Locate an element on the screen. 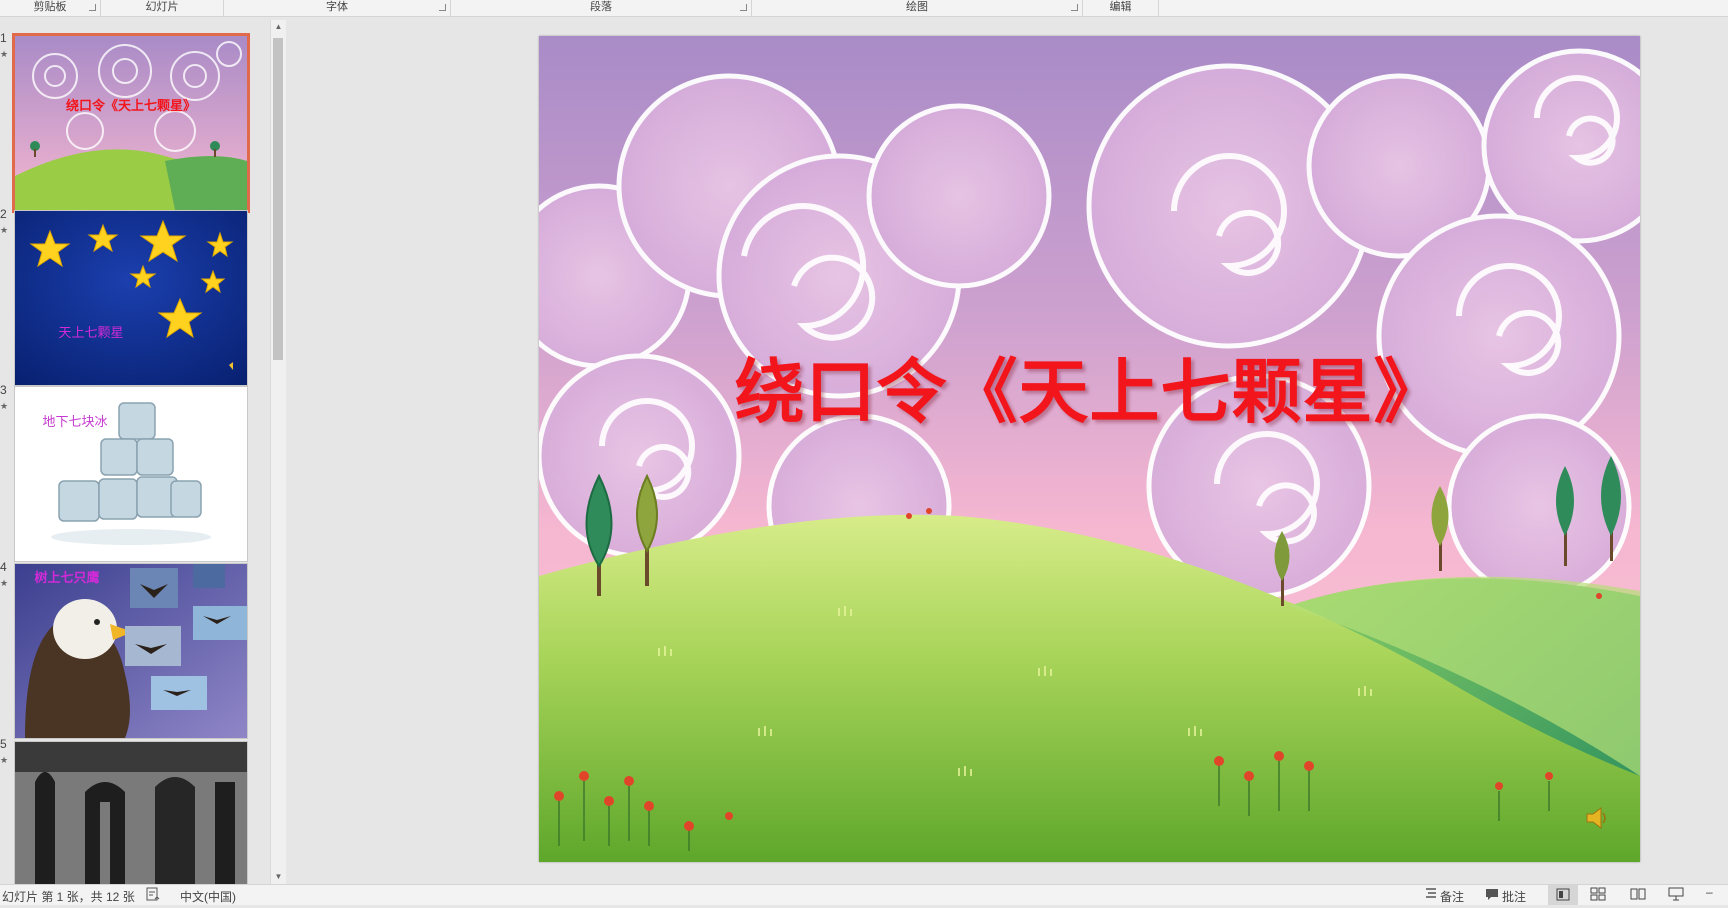 Image resolution: width=1728 pixels, height=908 pixels. slideshow-view-icon is located at coordinates (1676, 895).